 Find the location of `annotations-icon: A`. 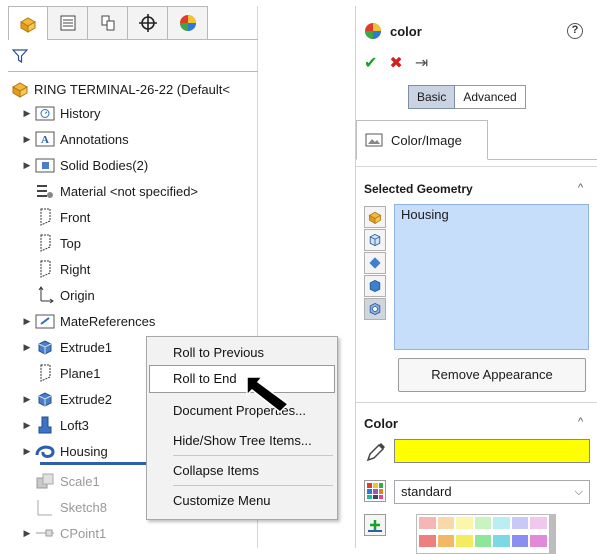

annotations-icon: A is located at coordinates (45, 139).